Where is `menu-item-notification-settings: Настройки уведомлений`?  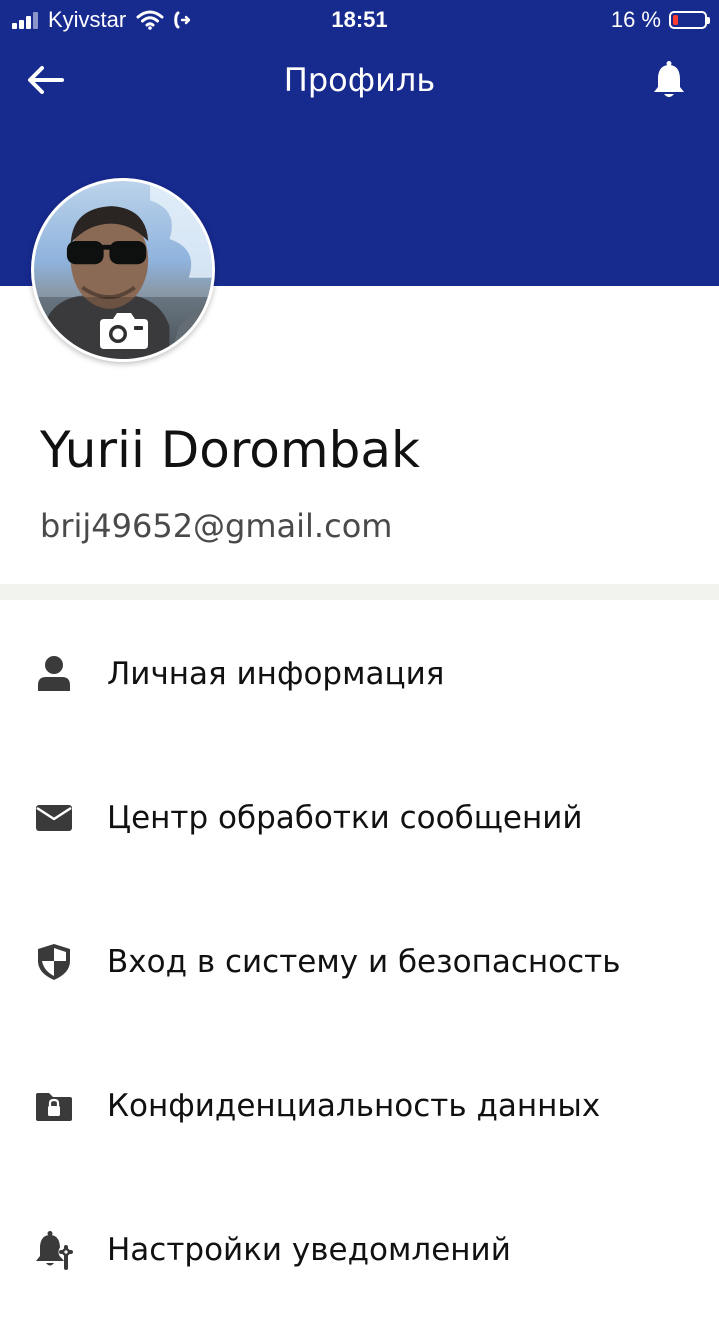
menu-item-notification-settings: Настройки уведомлений is located at coordinates (359, 1248).